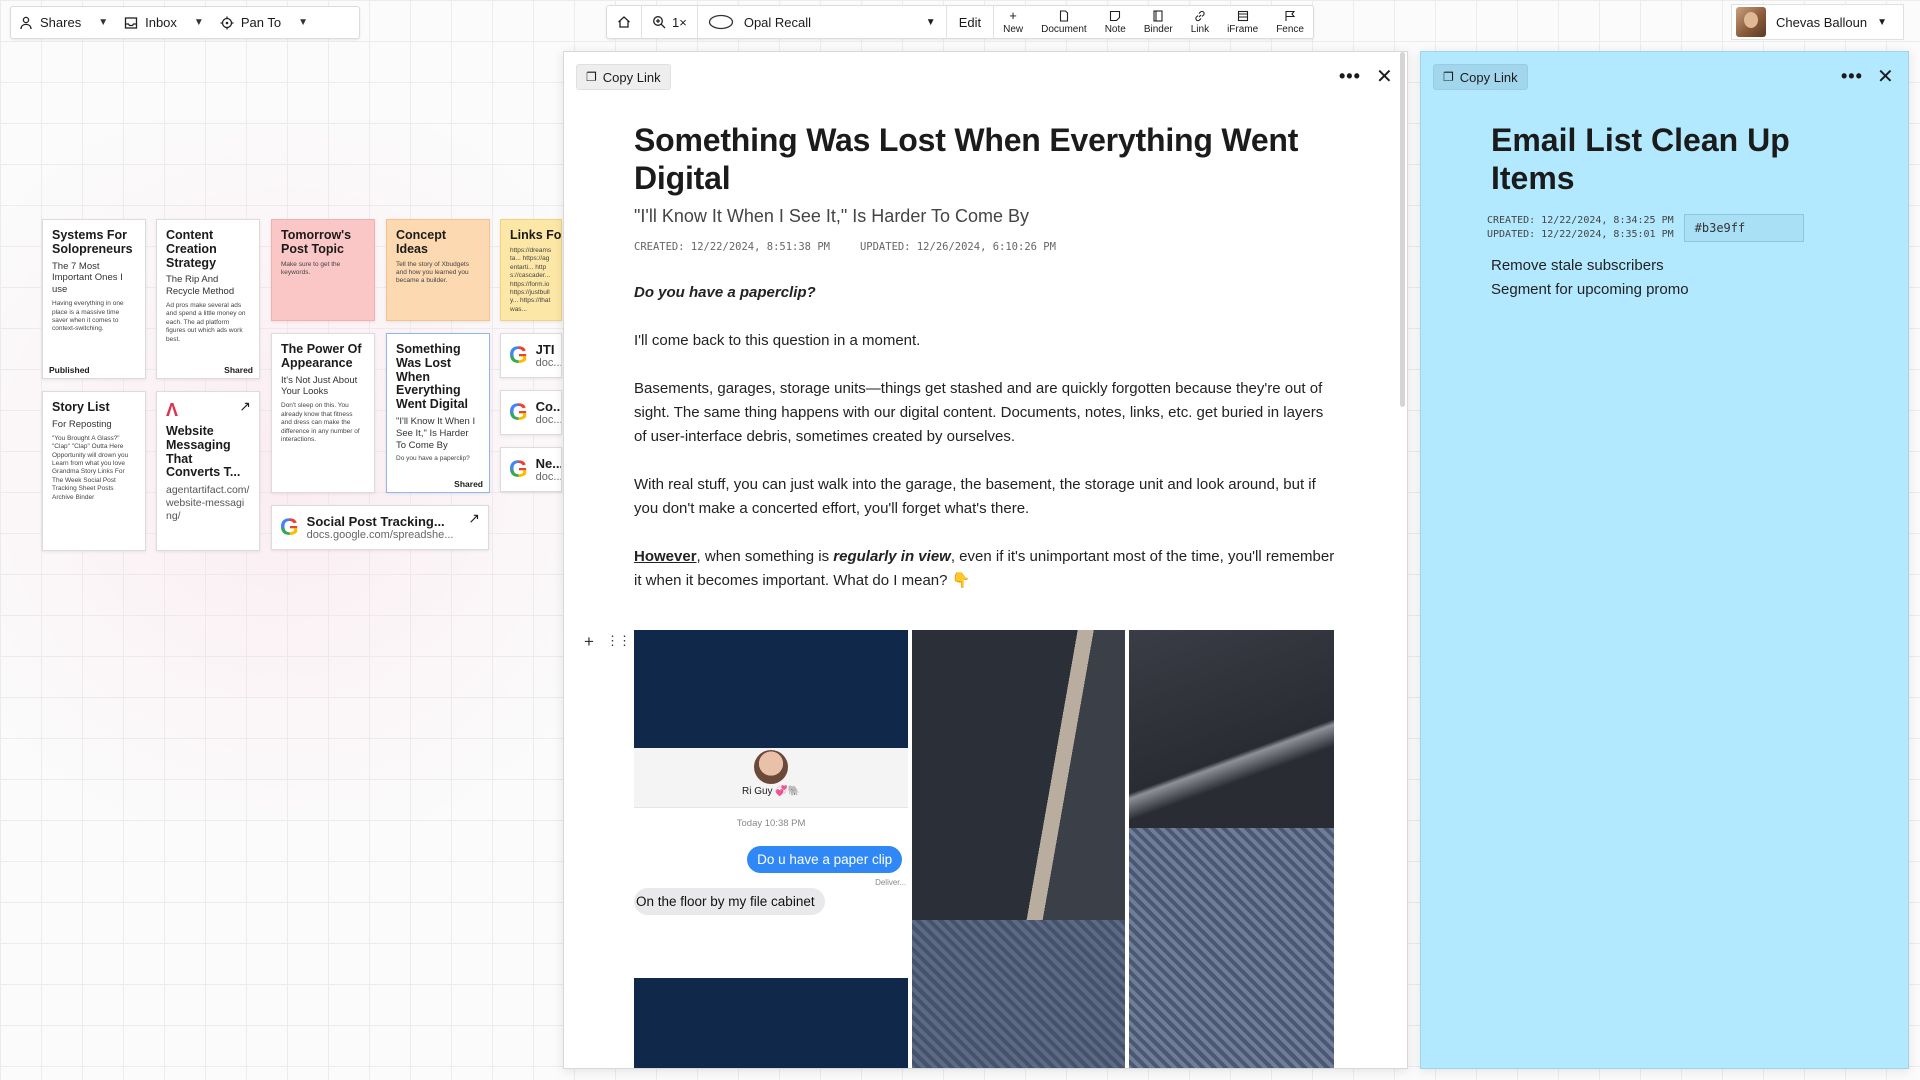 Image resolution: width=1920 pixels, height=1080 pixels. What do you see at coordinates (1200, 15) in the screenshot?
I see `link-icon` at bounding box center [1200, 15].